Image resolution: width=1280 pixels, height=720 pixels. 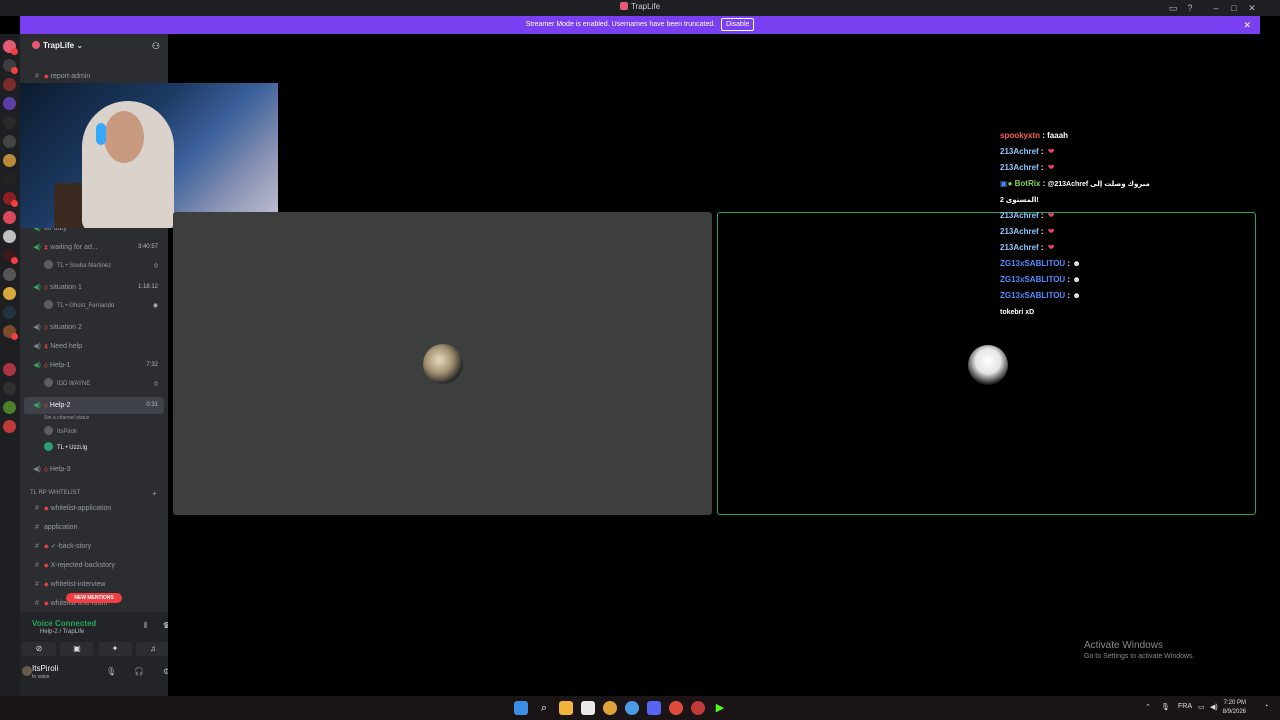 I want to click on channel-situation-1: ◀) ⦸ situation 1 1:18:12, so click(x=94, y=287).